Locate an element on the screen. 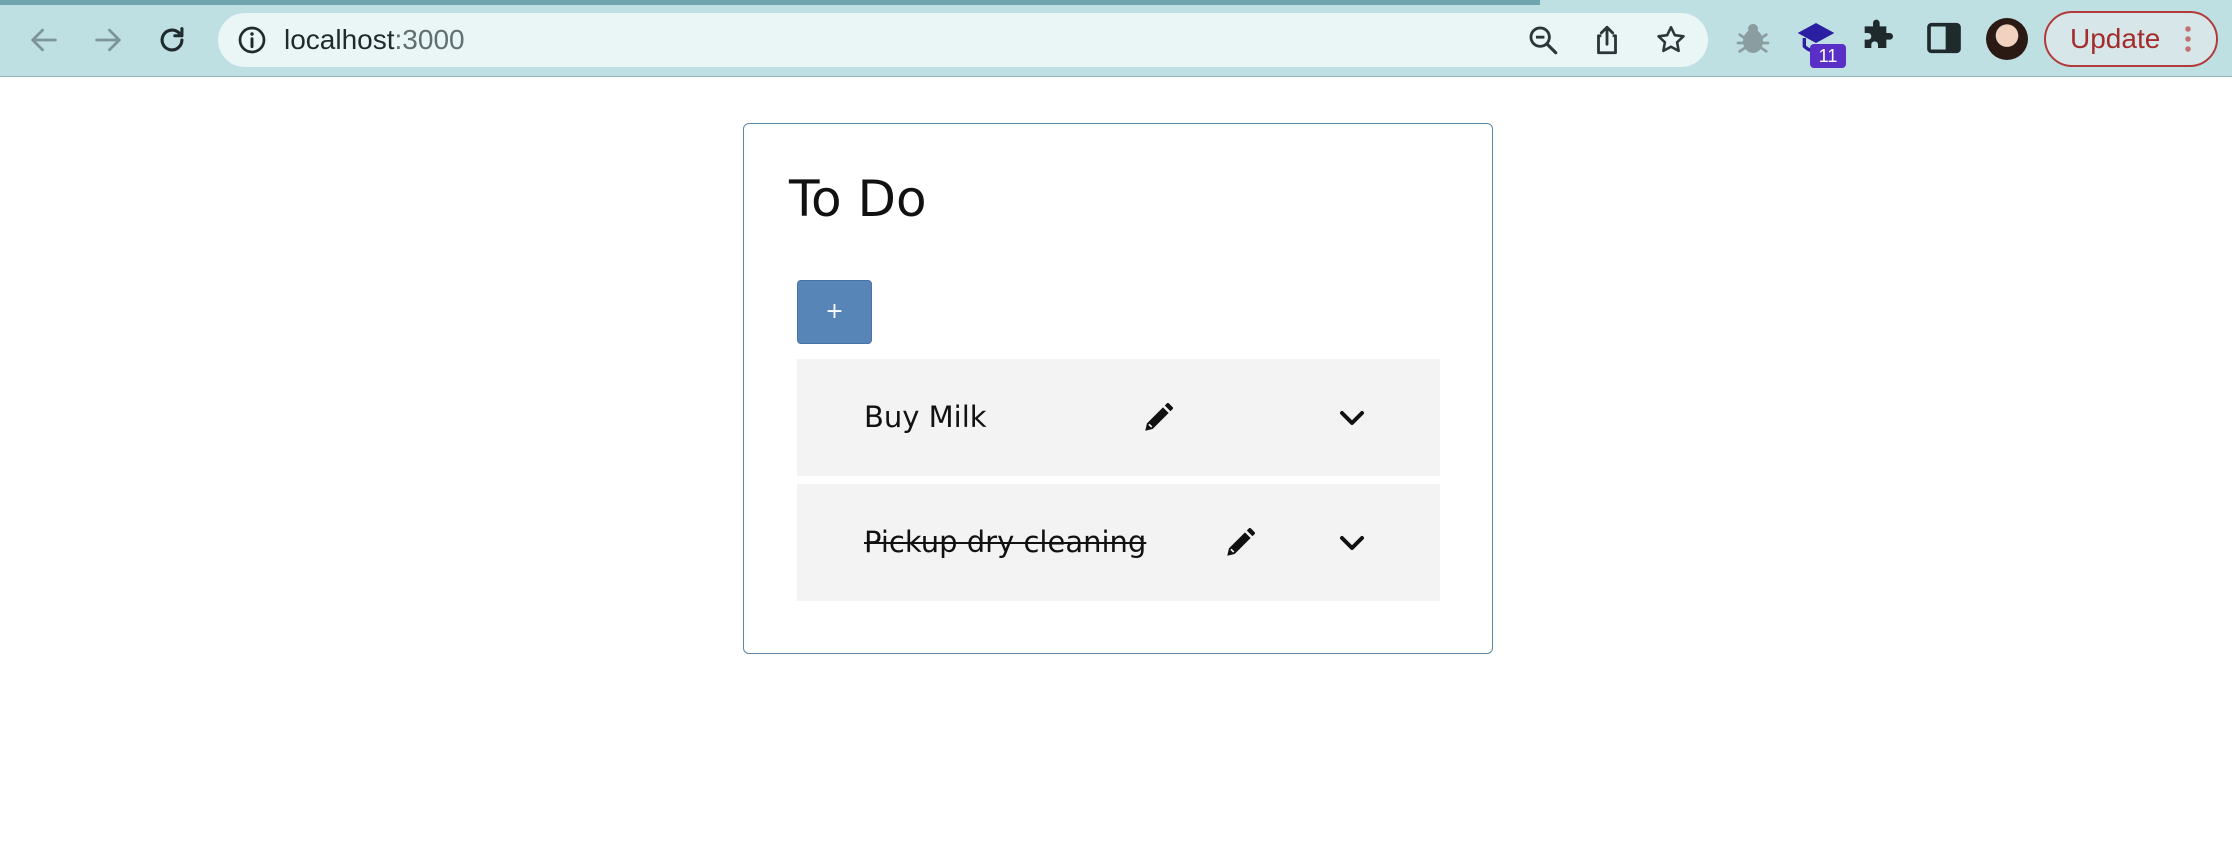 Image resolution: width=2232 pixels, height=848 pixels. reload-button is located at coordinates (172, 40).